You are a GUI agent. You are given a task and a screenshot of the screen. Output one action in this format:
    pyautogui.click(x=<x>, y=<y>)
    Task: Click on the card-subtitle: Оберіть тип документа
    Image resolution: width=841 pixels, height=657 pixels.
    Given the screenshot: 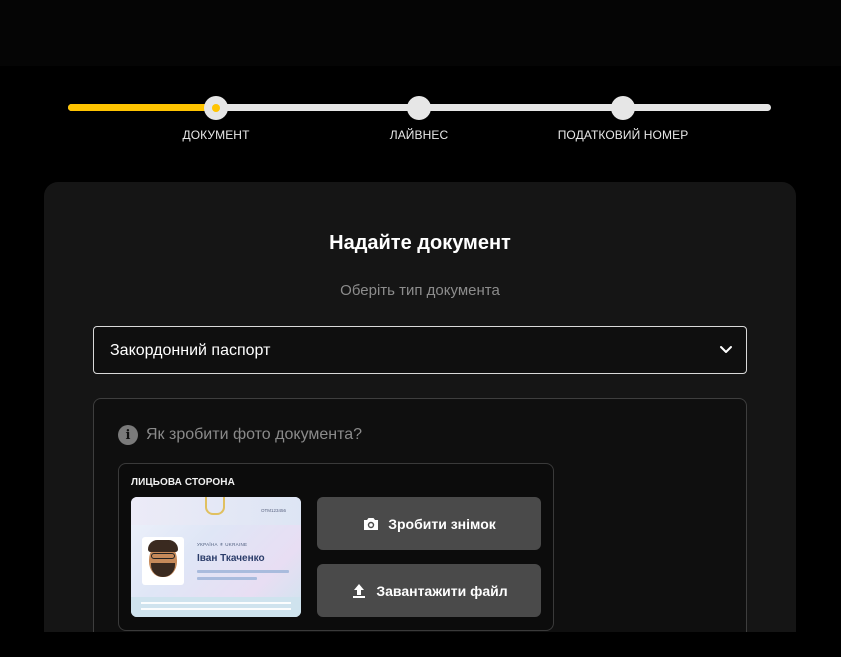 What is the action you would take?
    pyautogui.click(x=420, y=290)
    